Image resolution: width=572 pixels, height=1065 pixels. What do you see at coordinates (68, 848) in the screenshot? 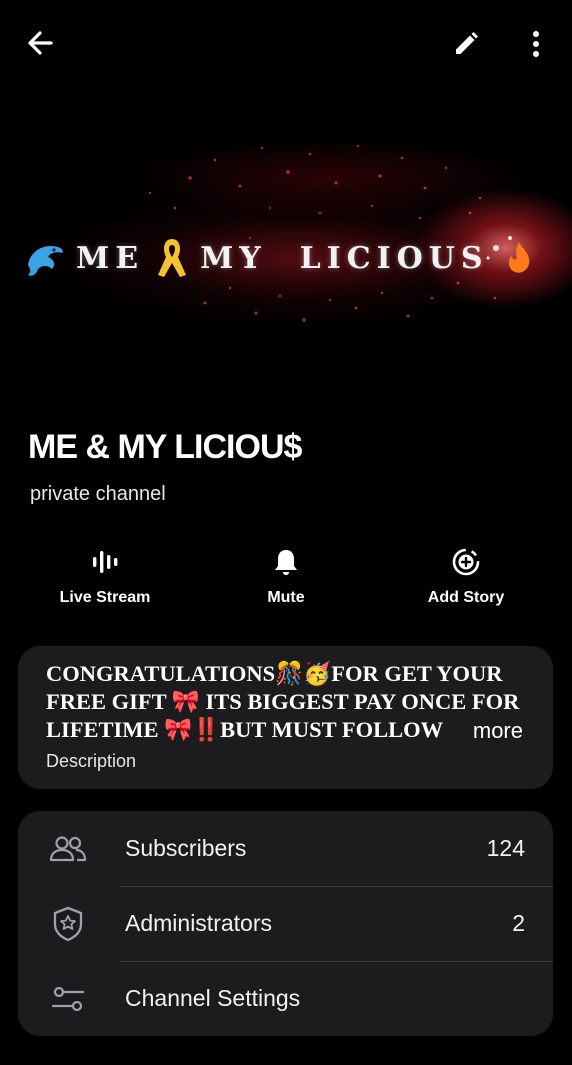
I see `users-icon` at bounding box center [68, 848].